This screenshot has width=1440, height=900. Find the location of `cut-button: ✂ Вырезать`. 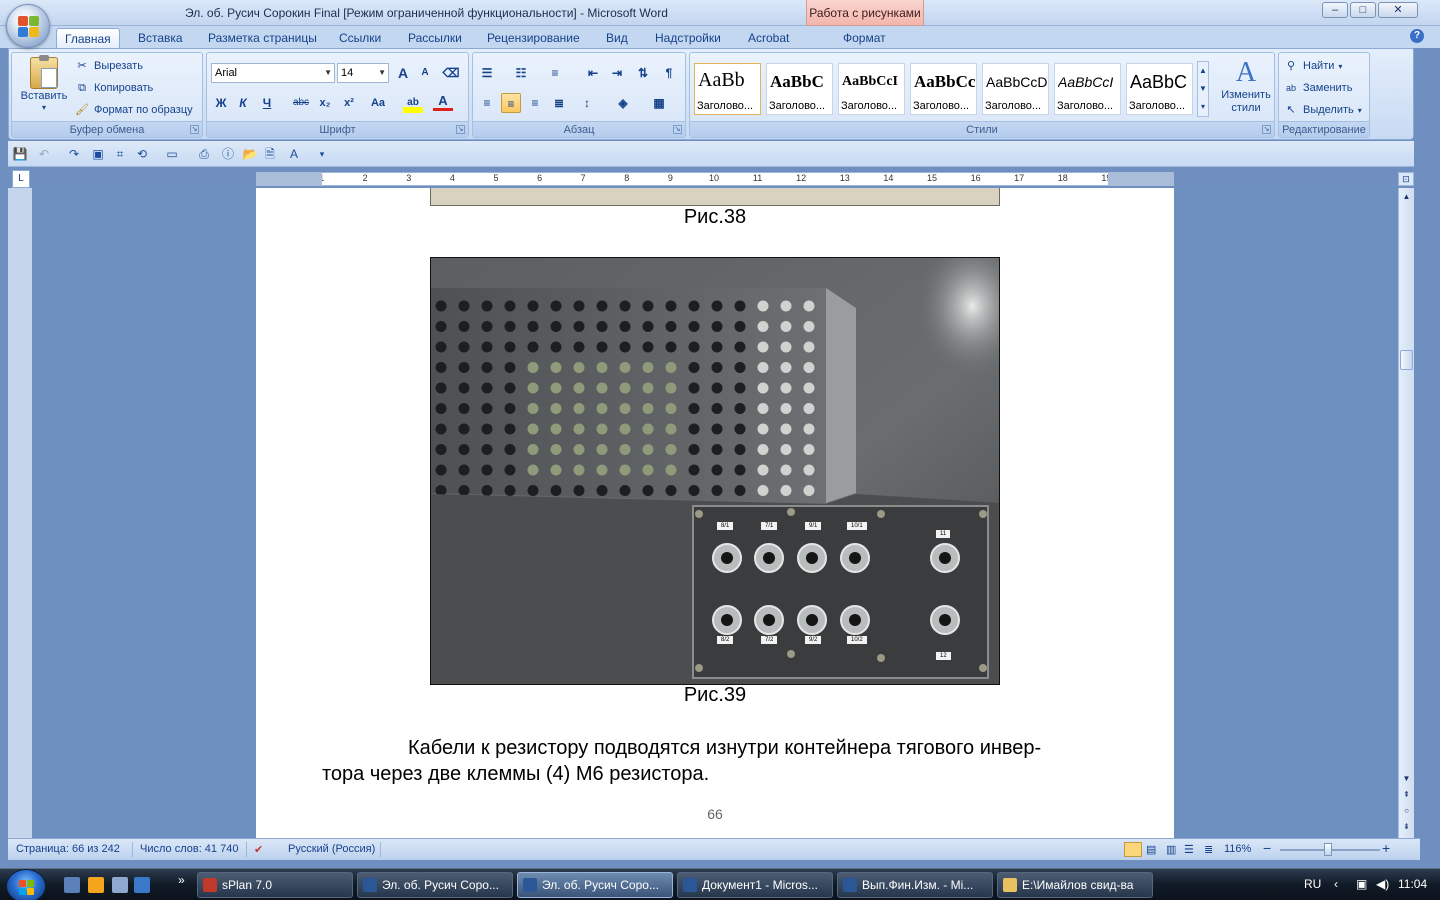

cut-button: ✂ Вырезать is located at coordinates (108, 66).